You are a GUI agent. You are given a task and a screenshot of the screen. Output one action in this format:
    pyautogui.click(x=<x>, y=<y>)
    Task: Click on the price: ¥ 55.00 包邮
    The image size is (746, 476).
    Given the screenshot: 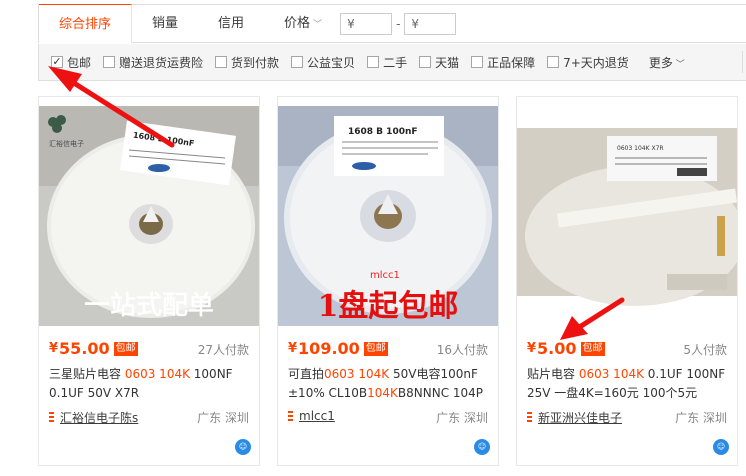 What is the action you would take?
    pyautogui.click(x=93, y=348)
    